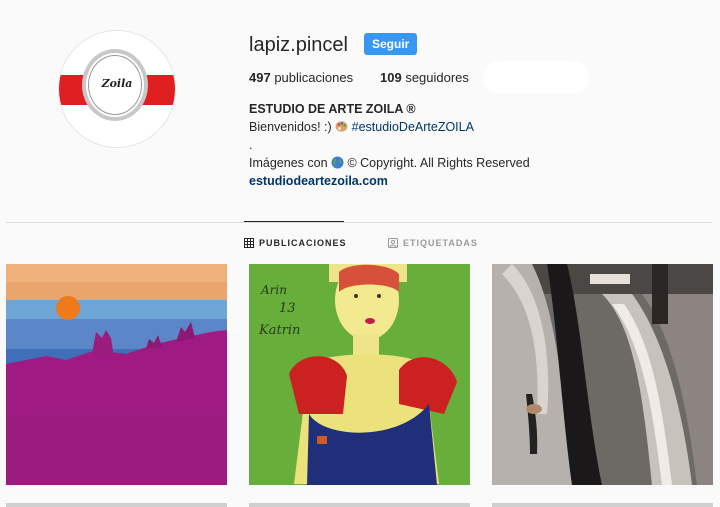  Describe the element at coordinates (413, 127) in the screenshot. I see `bio-hashtag: #estudioDeArteZOILA` at that location.